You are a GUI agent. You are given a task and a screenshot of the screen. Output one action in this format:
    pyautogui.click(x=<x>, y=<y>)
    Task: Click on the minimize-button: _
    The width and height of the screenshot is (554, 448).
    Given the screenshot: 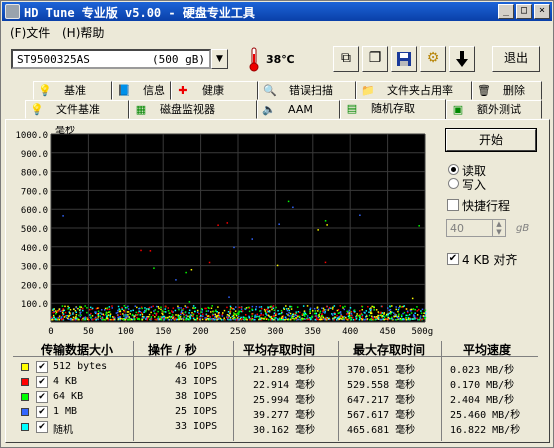 What is the action you would take?
    pyautogui.click(x=506, y=11)
    